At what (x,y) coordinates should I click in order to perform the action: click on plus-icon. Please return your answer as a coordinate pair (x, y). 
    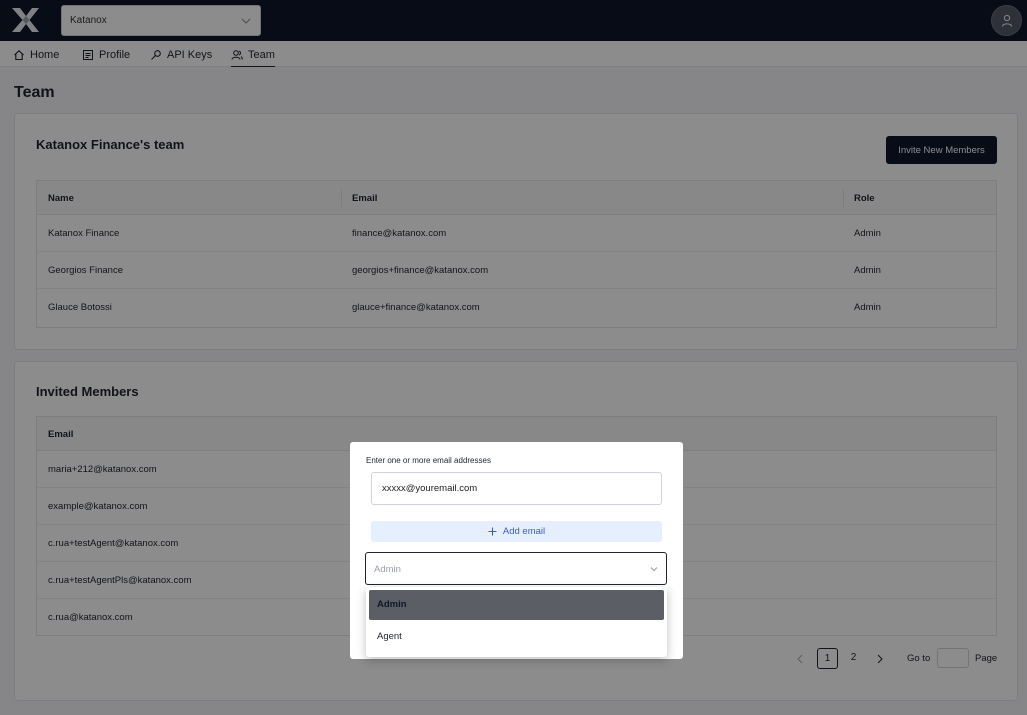
    Looking at the image, I should click on (492, 531).